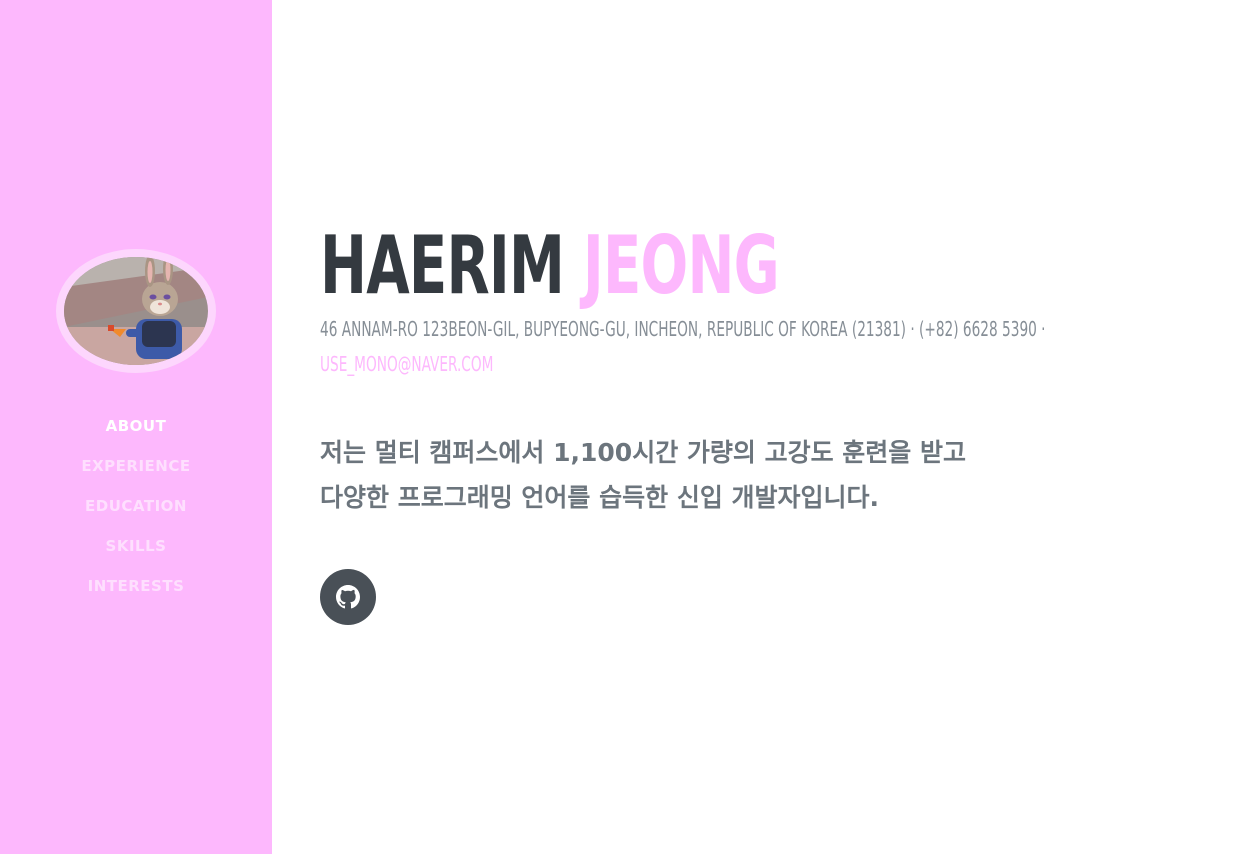  I want to click on github-icon, so click(348, 597).